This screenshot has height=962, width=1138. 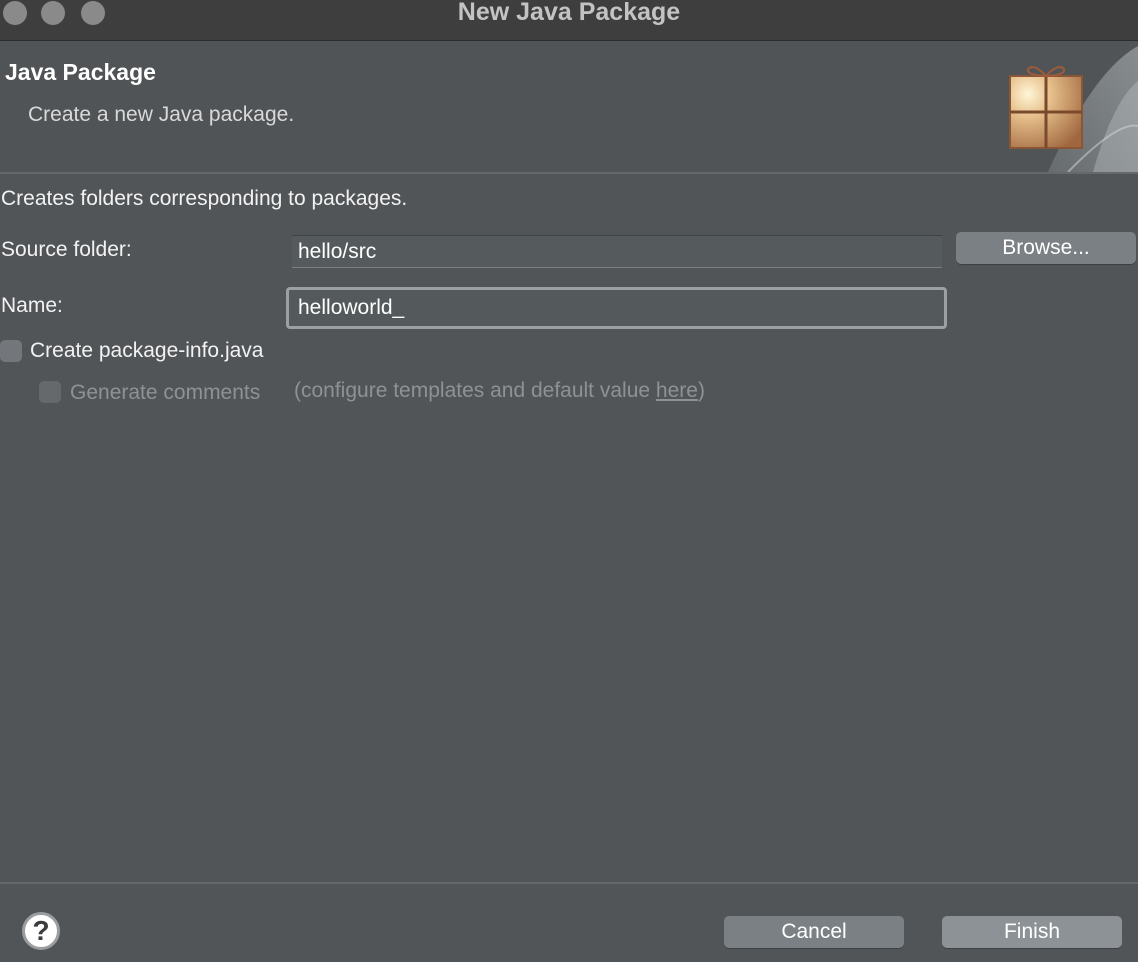 What do you see at coordinates (1073, 109) in the screenshot?
I see `package-icon` at bounding box center [1073, 109].